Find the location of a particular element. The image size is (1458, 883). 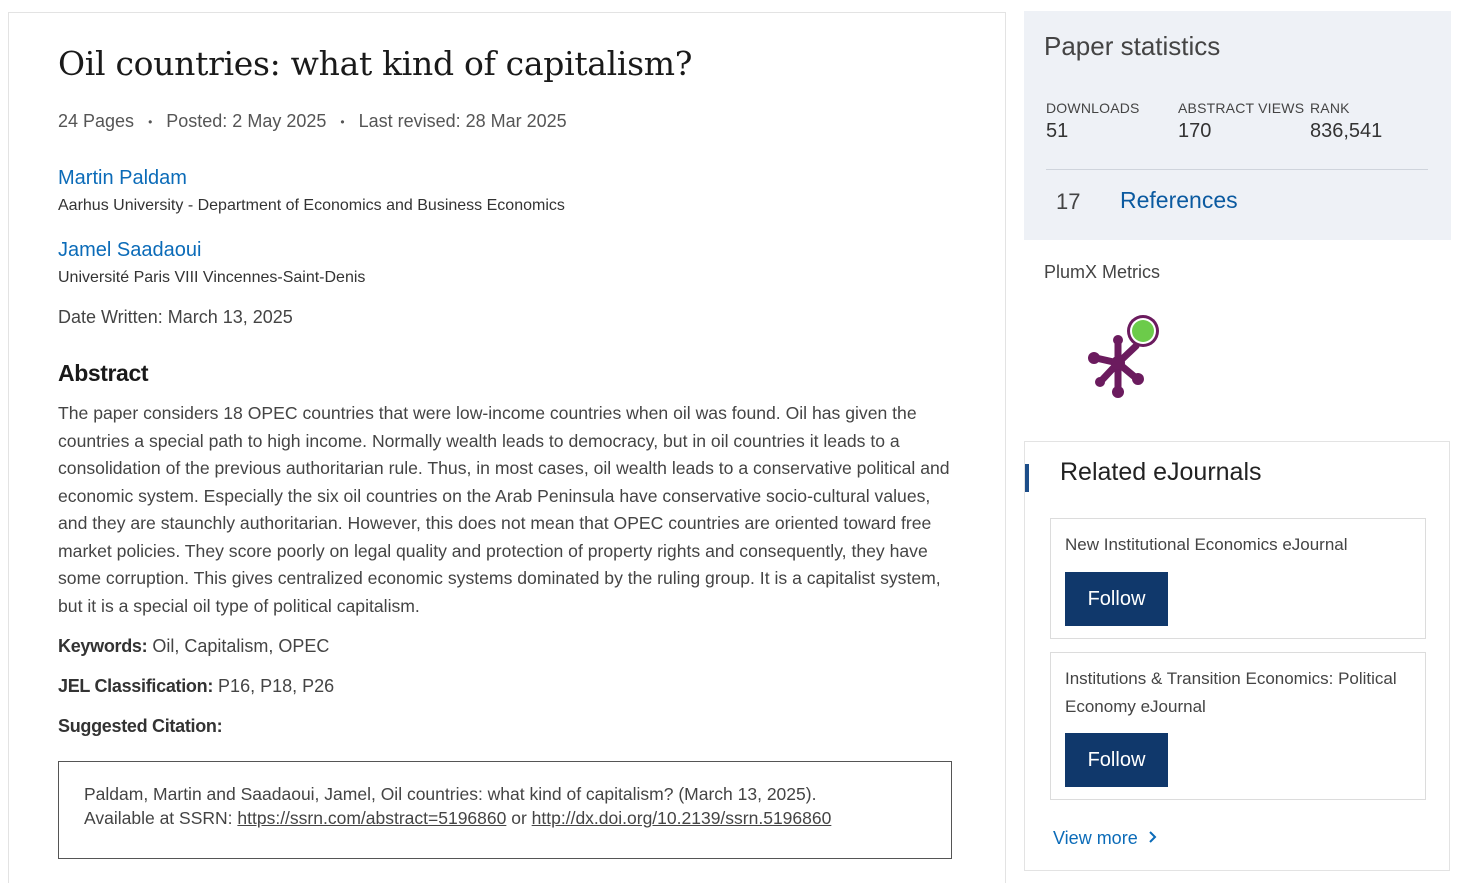

jel-classification: JEL Classification: P16, P18, P26 is located at coordinates (196, 686).